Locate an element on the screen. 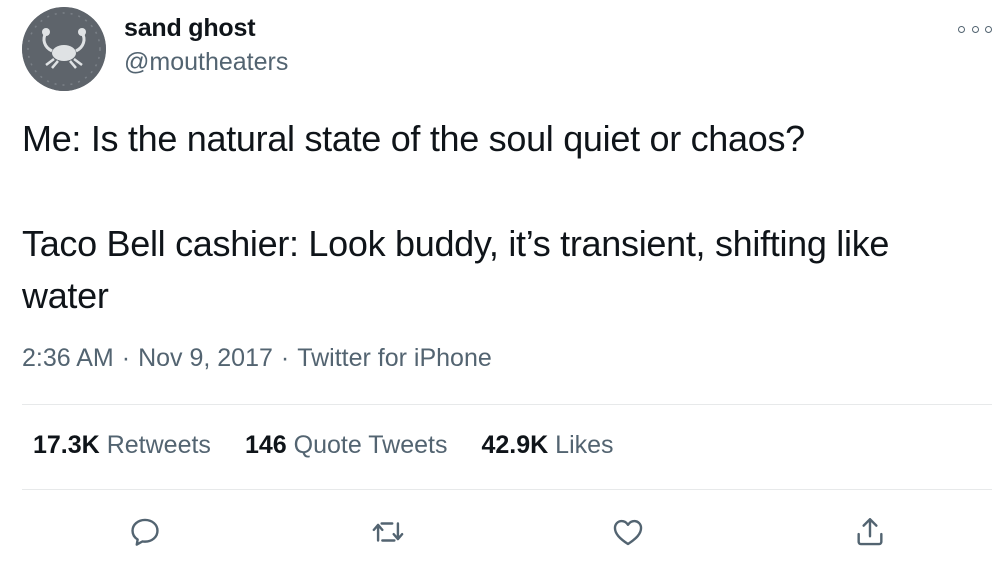 This screenshot has height=573, width=1000. more-options-icon is located at coordinates (975, 29).